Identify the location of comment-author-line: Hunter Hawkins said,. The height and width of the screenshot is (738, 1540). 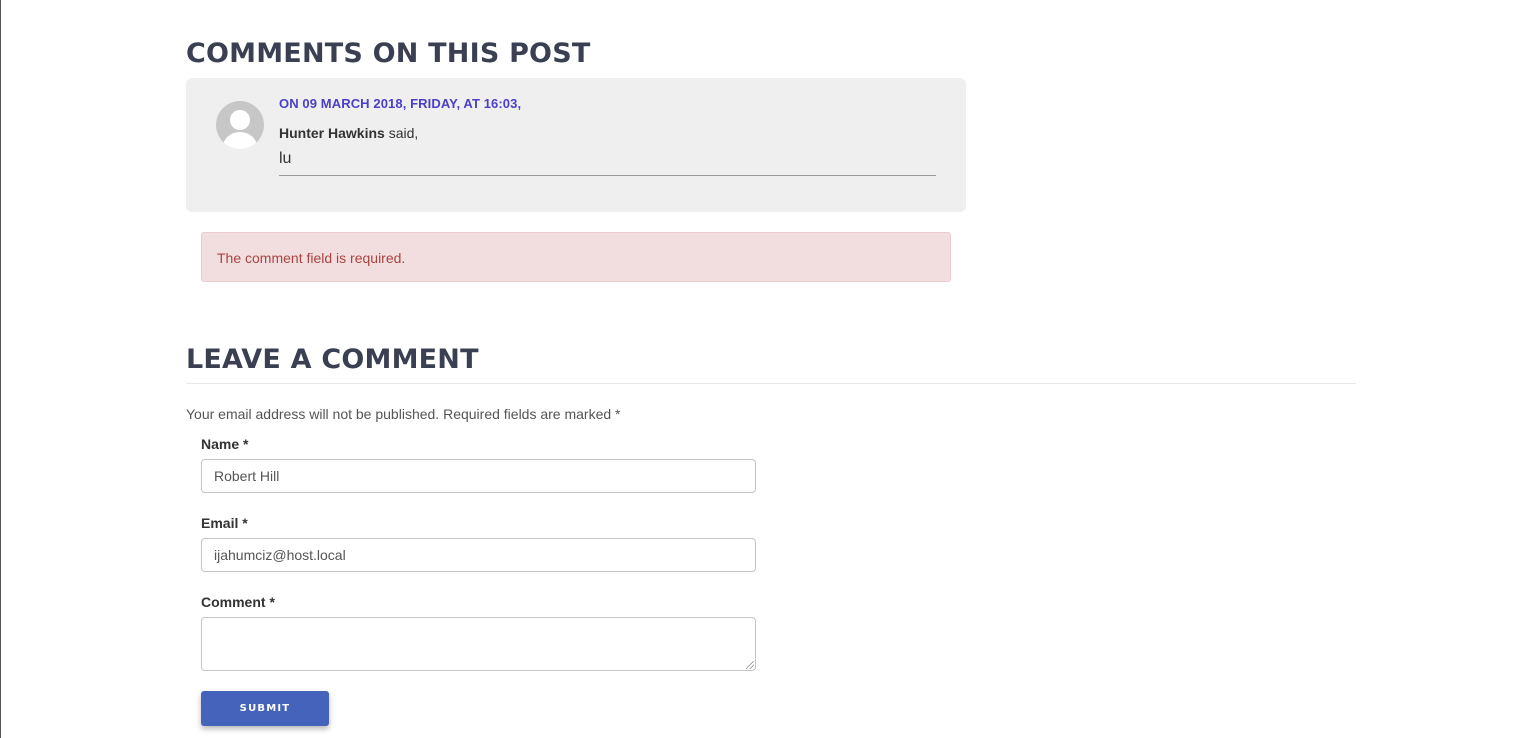
(348, 133).